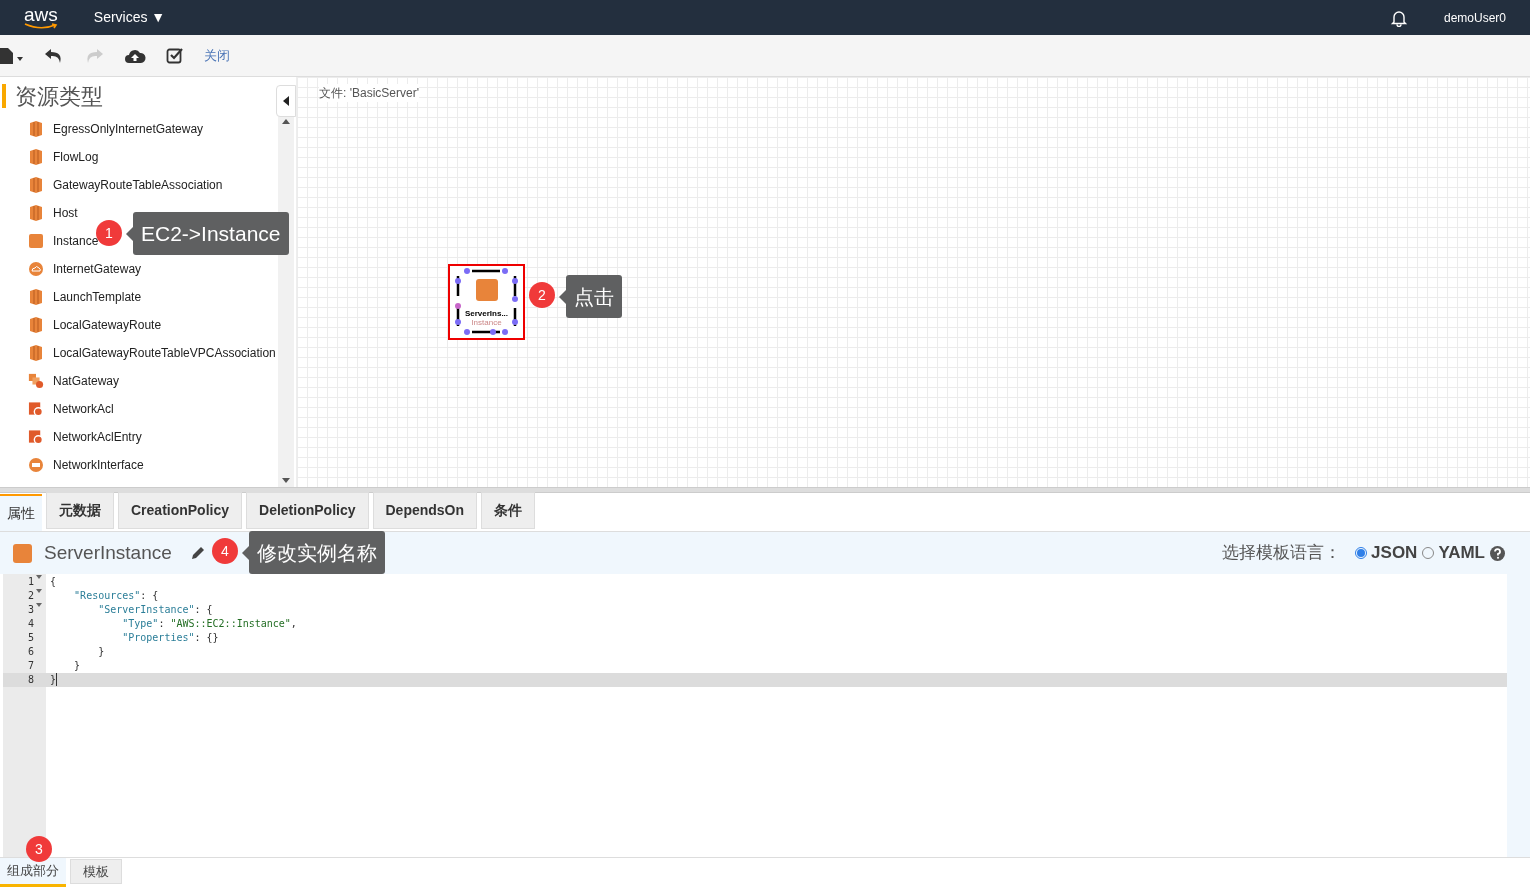  Describe the element at coordinates (30, 638) in the screenshot. I see `line-number: 5` at that location.